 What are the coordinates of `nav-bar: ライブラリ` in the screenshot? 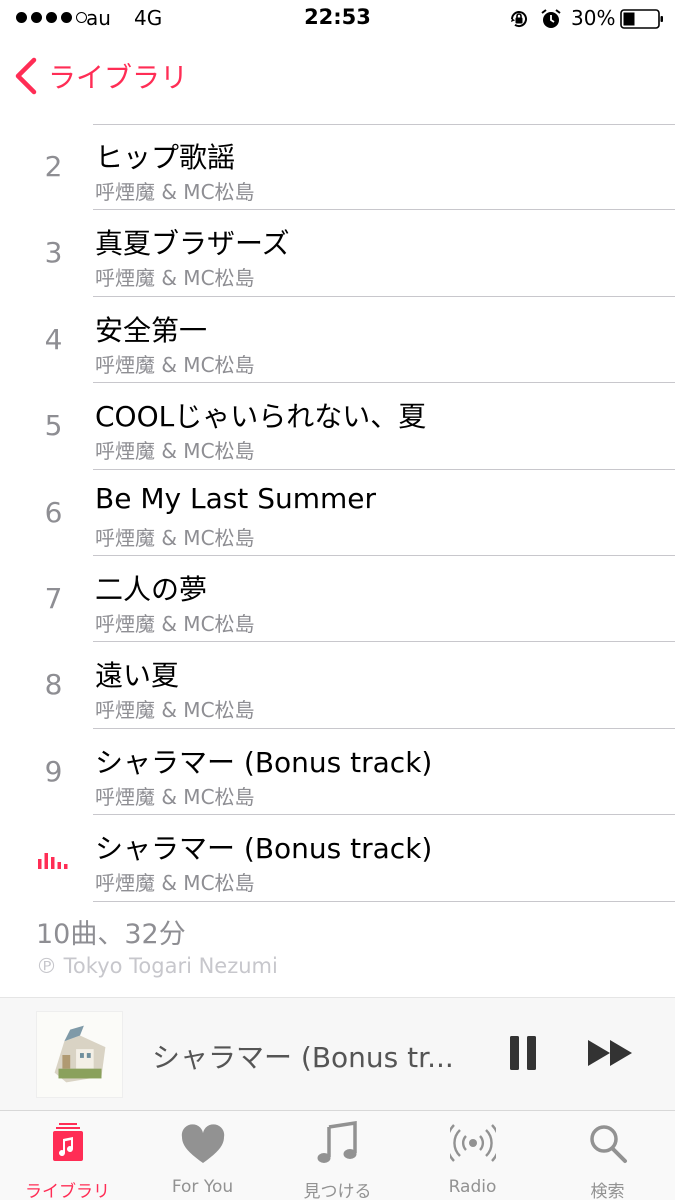 It's located at (337, 81).